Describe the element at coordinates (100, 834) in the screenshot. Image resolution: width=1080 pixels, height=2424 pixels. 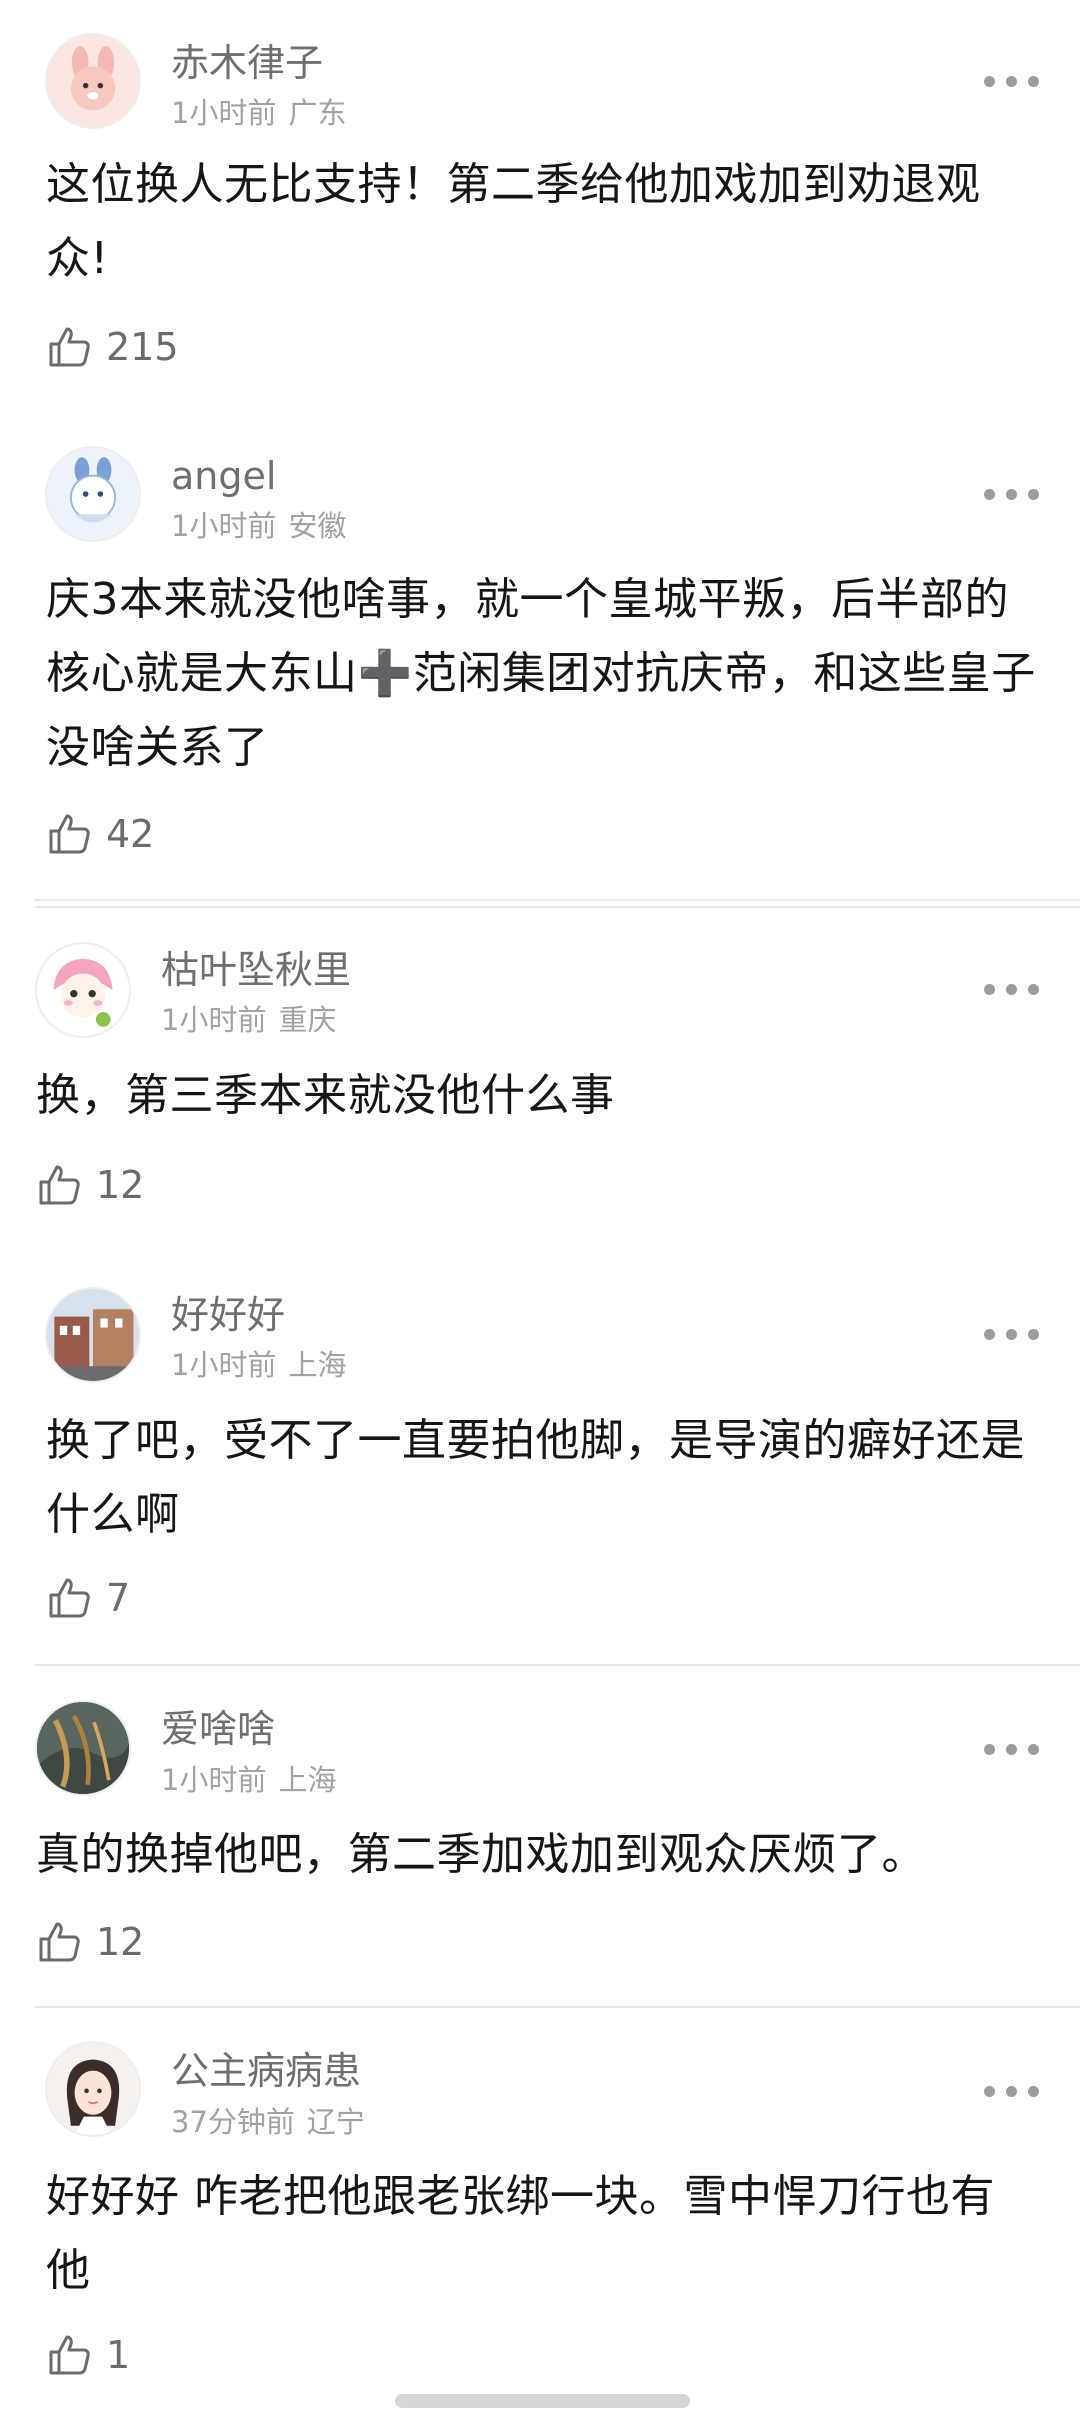
I see `like-button: 42` at that location.